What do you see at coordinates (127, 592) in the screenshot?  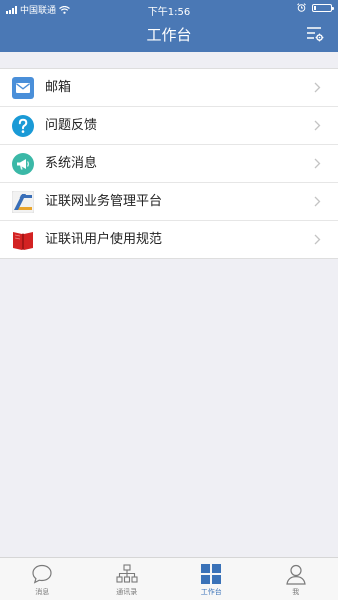 I see `tab-label: 通讯录` at bounding box center [127, 592].